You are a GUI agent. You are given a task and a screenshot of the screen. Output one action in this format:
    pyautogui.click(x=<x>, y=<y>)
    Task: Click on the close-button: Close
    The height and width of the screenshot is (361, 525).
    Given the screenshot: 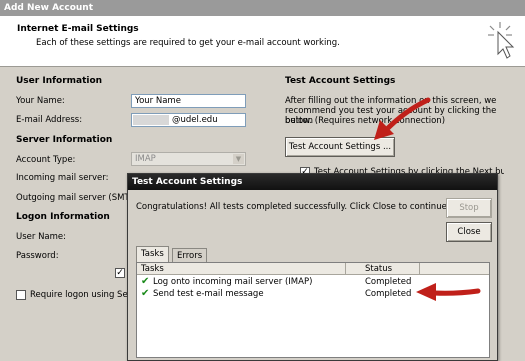 What is the action you would take?
    pyautogui.click(x=469, y=232)
    